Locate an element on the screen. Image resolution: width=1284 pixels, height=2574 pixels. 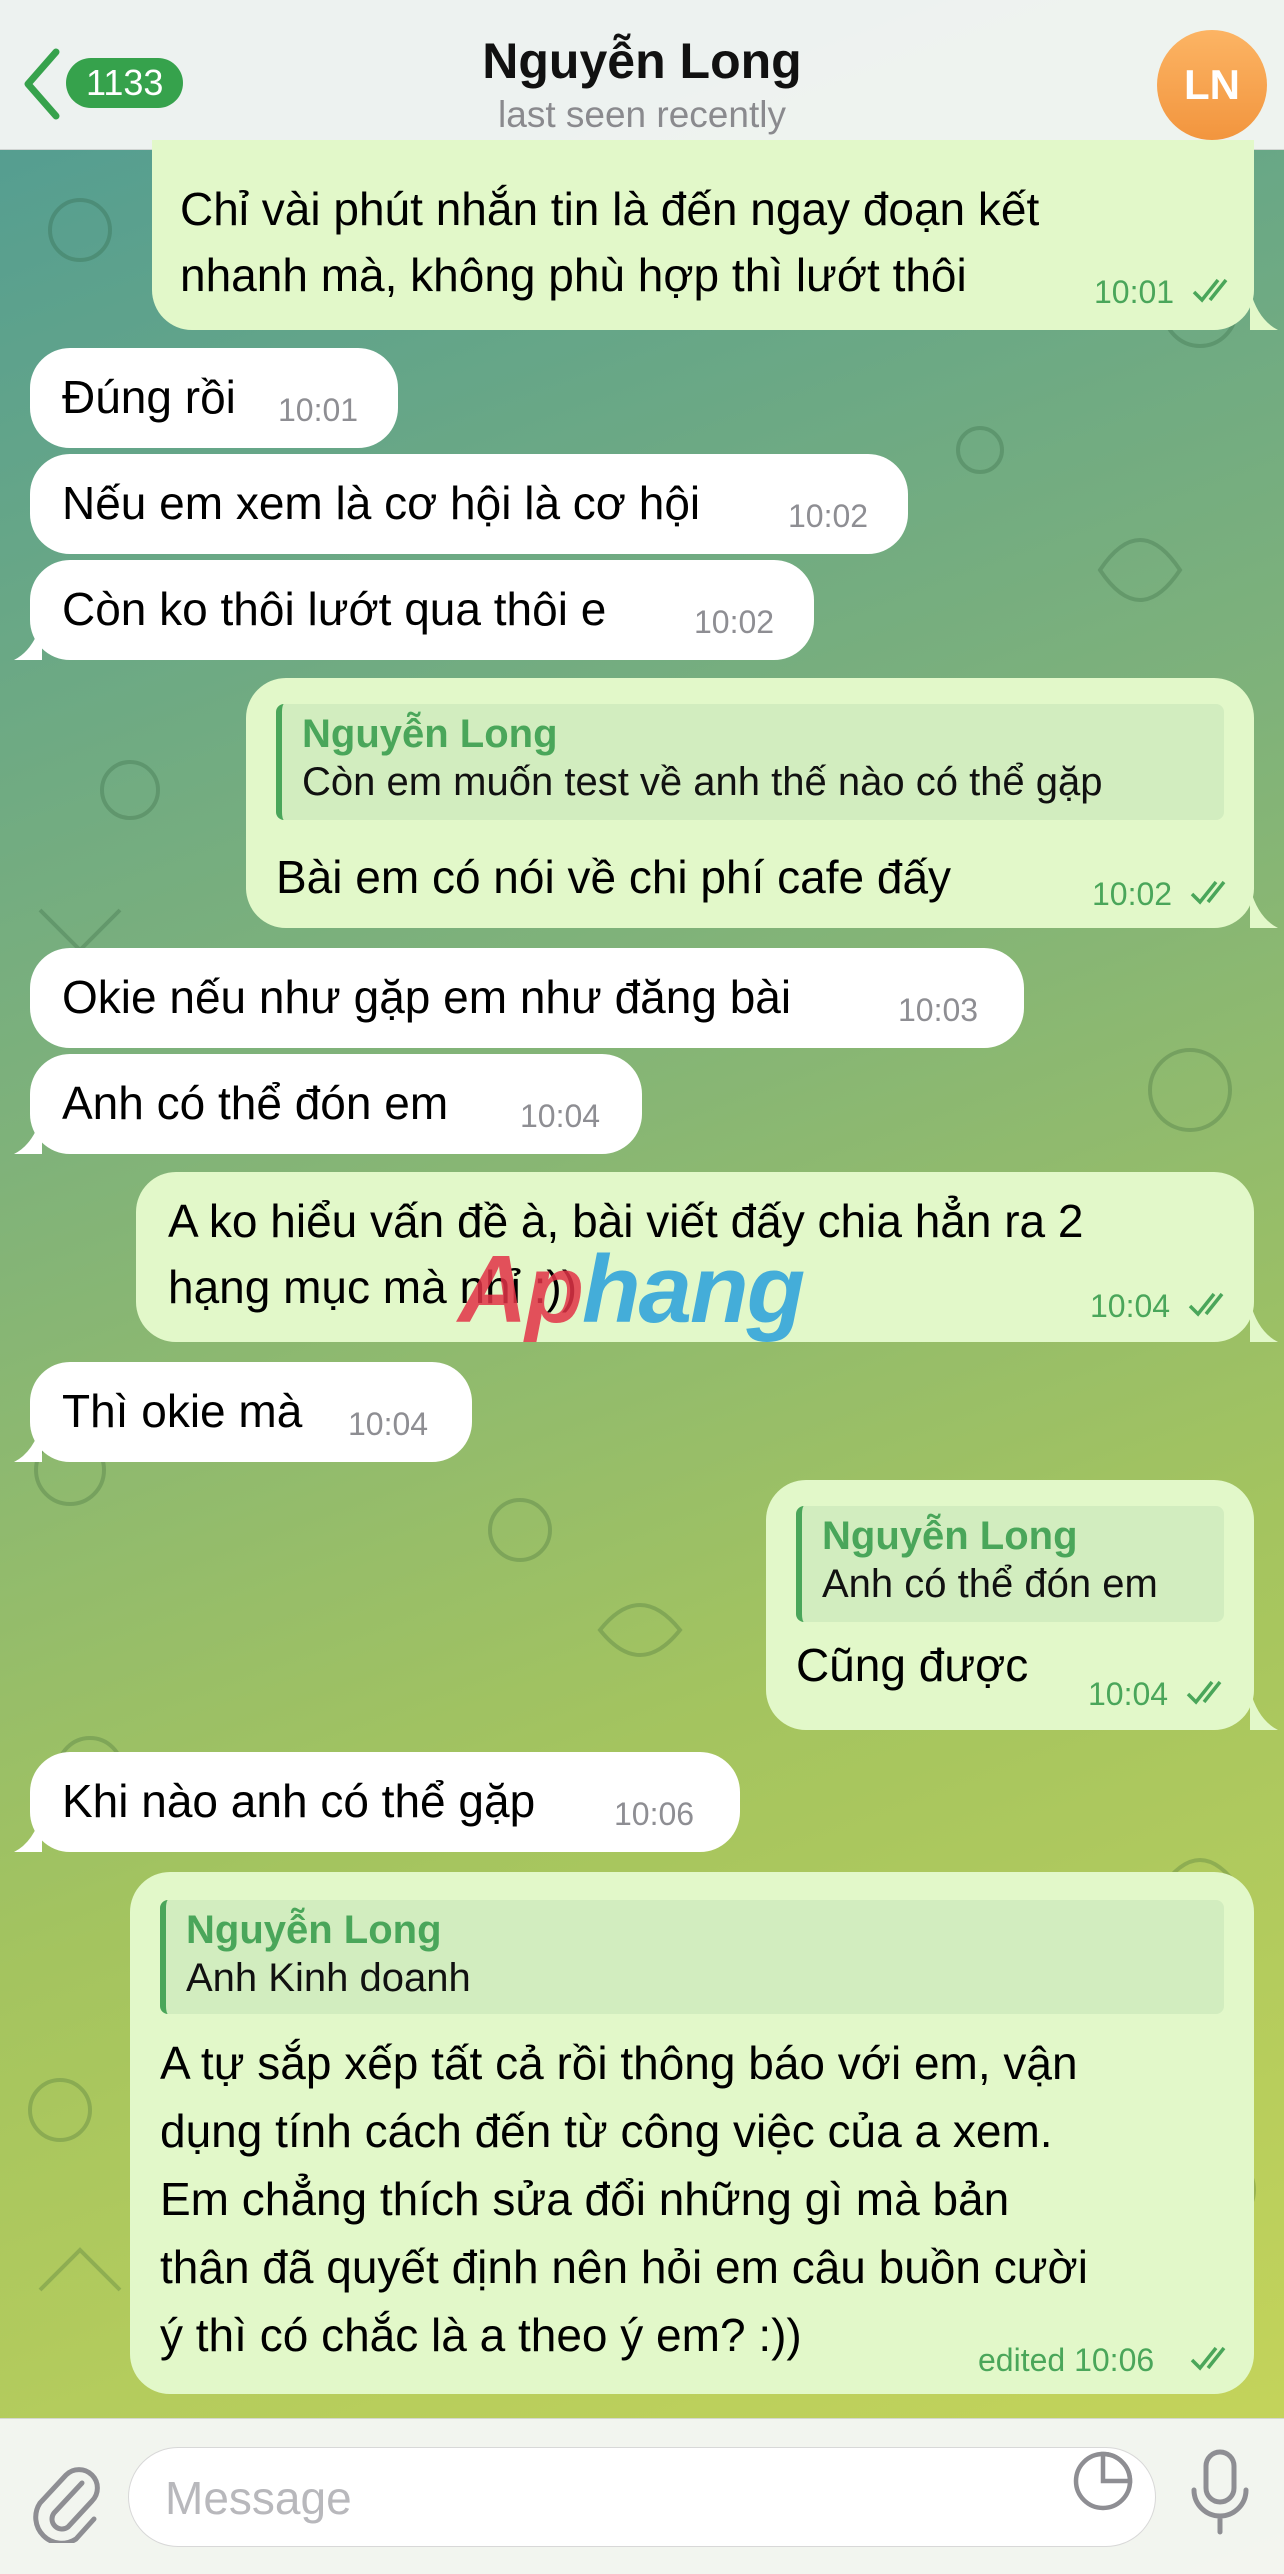
message-time: 10:03 is located at coordinates (938, 1010).